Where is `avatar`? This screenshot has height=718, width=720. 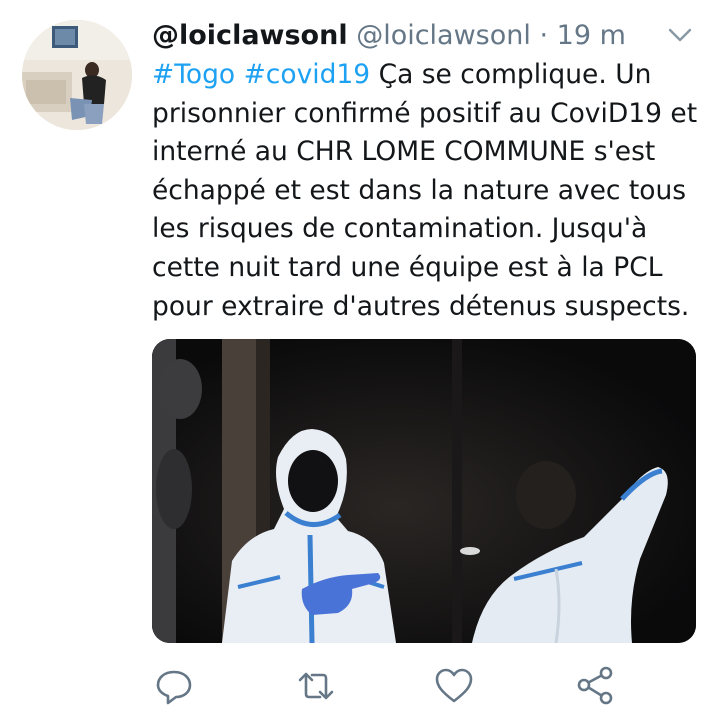
avatar is located at coordinates (77, 75).